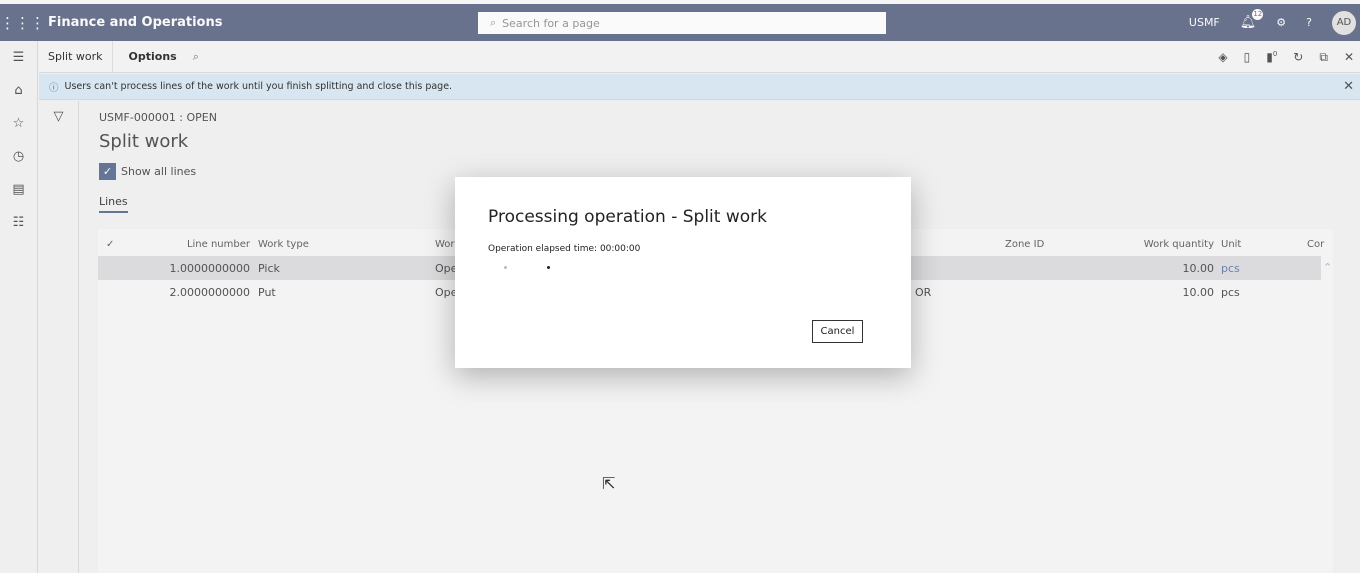  What do you see at coordinates (609, 483) in the screenshot?
I see `mouse-cursor-icon: ⇱` at bounding box center [609, 483].